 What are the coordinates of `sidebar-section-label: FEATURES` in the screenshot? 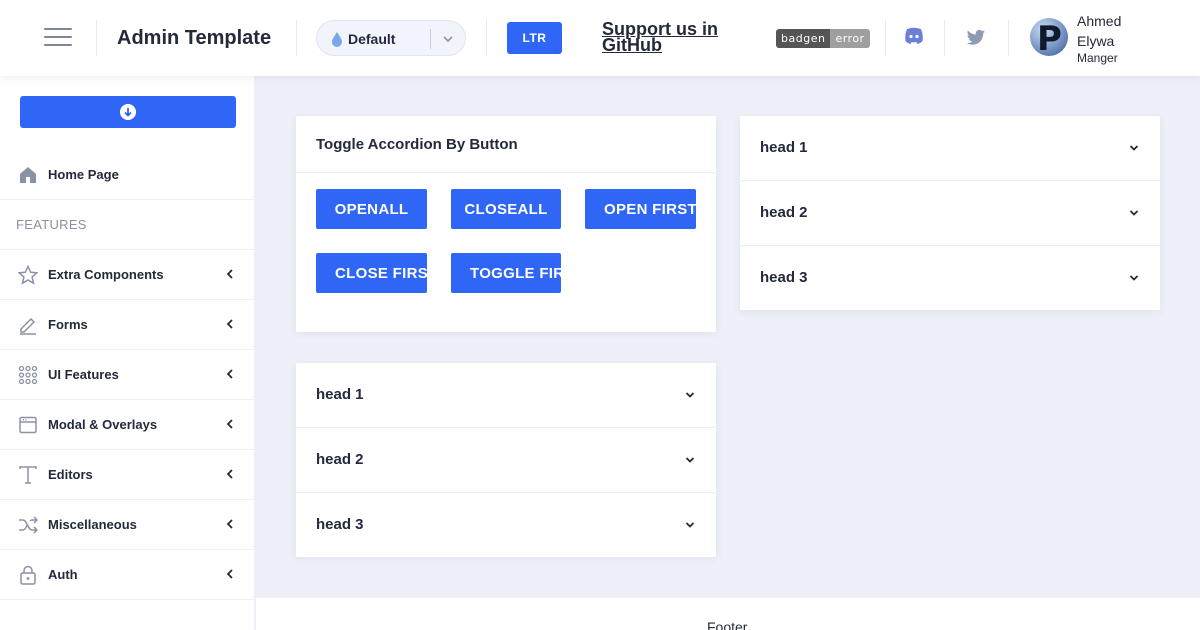 It's located at (51, 224).